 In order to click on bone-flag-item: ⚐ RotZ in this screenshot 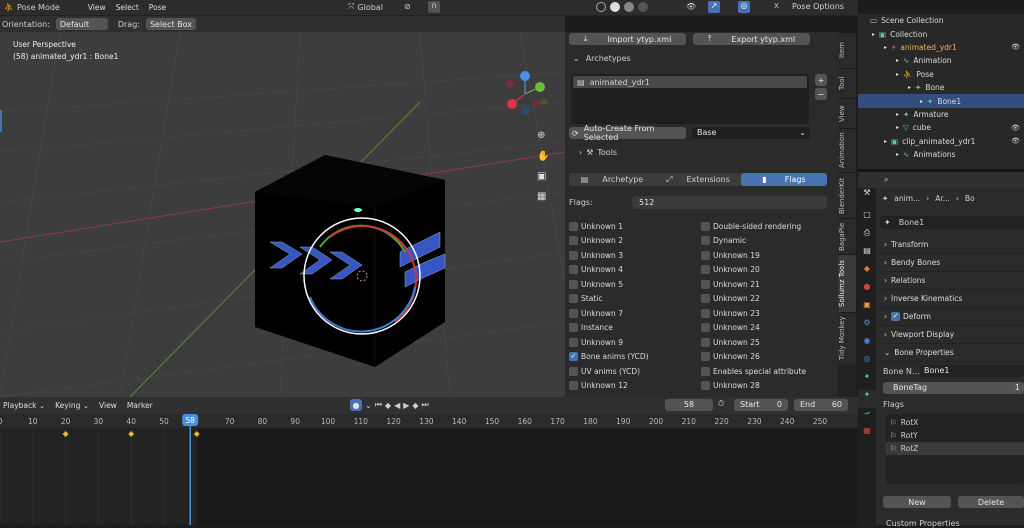, I will do `click(955, 448)`.